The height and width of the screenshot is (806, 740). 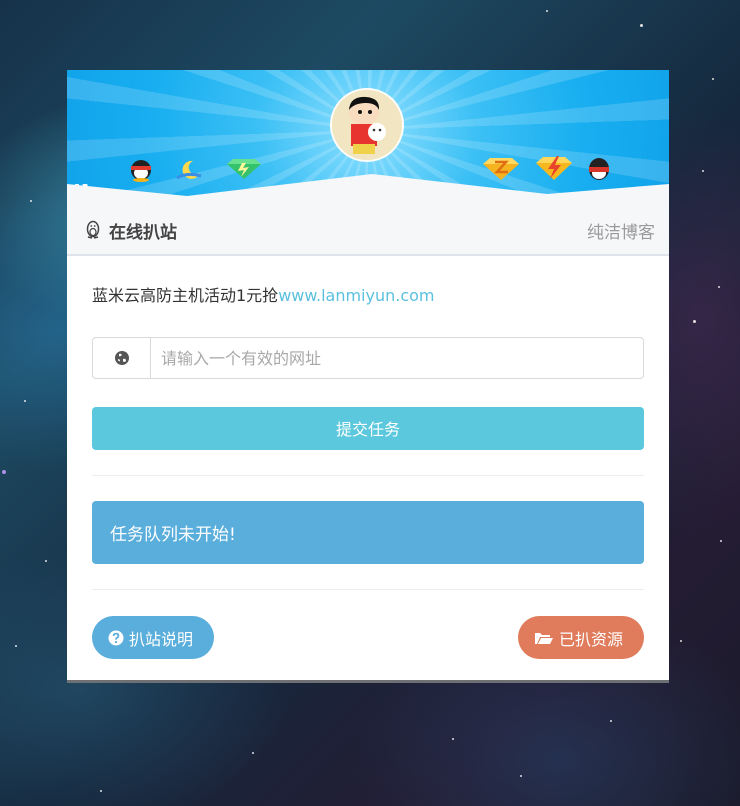 What do you see at coordinates (356, 295) in the screenshot?
I see `promo-link: www.lanmiyun.com` at bounding box center [356, 295].